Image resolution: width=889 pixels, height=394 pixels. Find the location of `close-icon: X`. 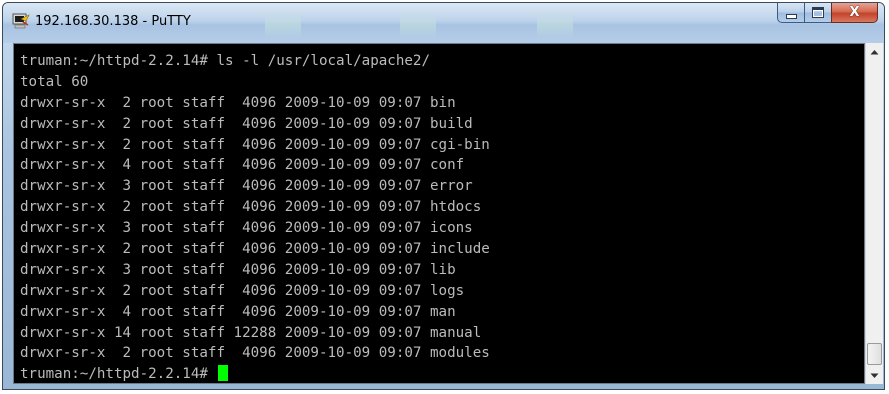

close-icon: X is located at coordinates (854, 12).